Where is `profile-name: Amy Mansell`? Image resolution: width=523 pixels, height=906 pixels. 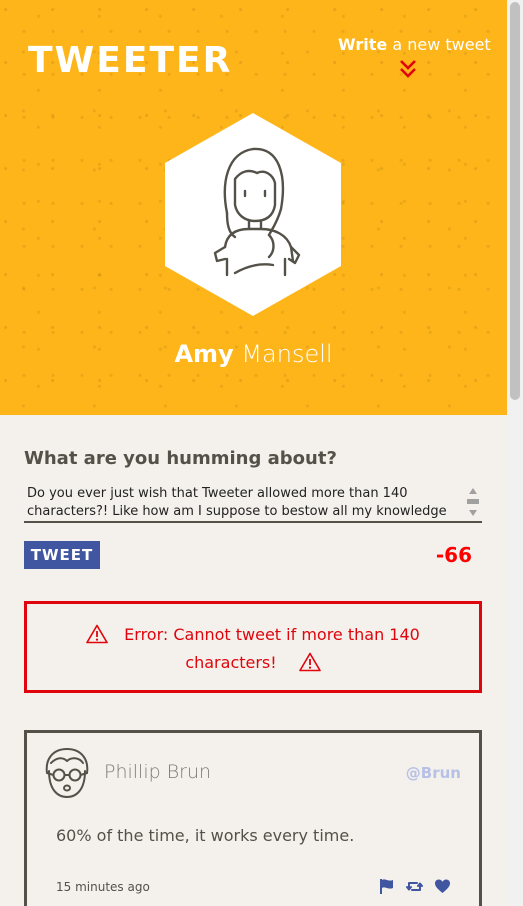 profile-name: Amy Mansell is located at coordinates (253, 354).